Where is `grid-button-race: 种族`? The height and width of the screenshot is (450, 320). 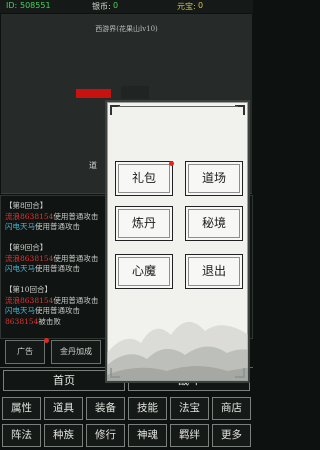
grid-button-race: 种族 is located at coordinates (63, 435).